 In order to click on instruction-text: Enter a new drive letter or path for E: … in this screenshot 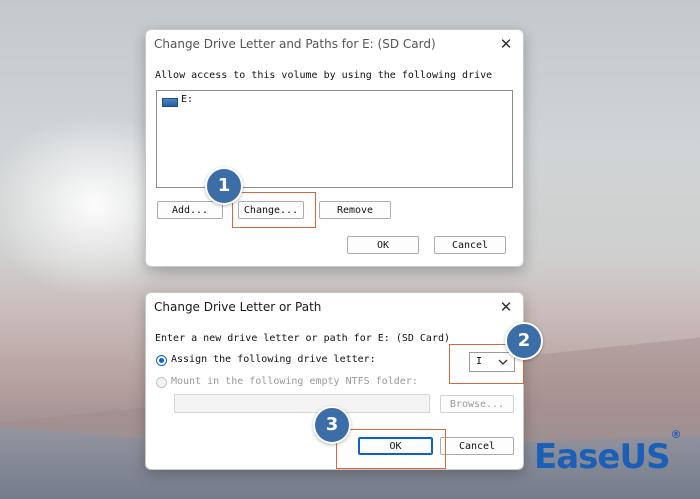, I will do `click(303, 338)`.